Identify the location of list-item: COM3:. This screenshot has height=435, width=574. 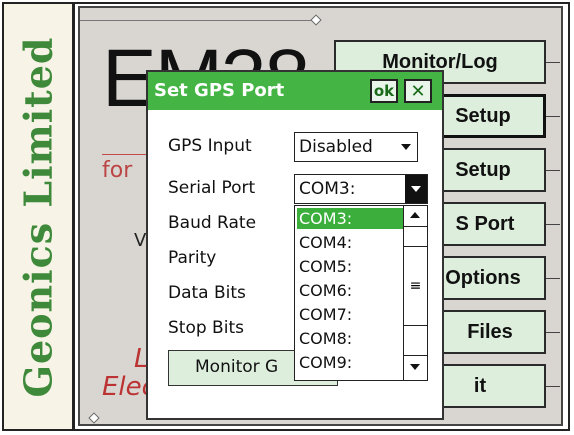
(350, 218).